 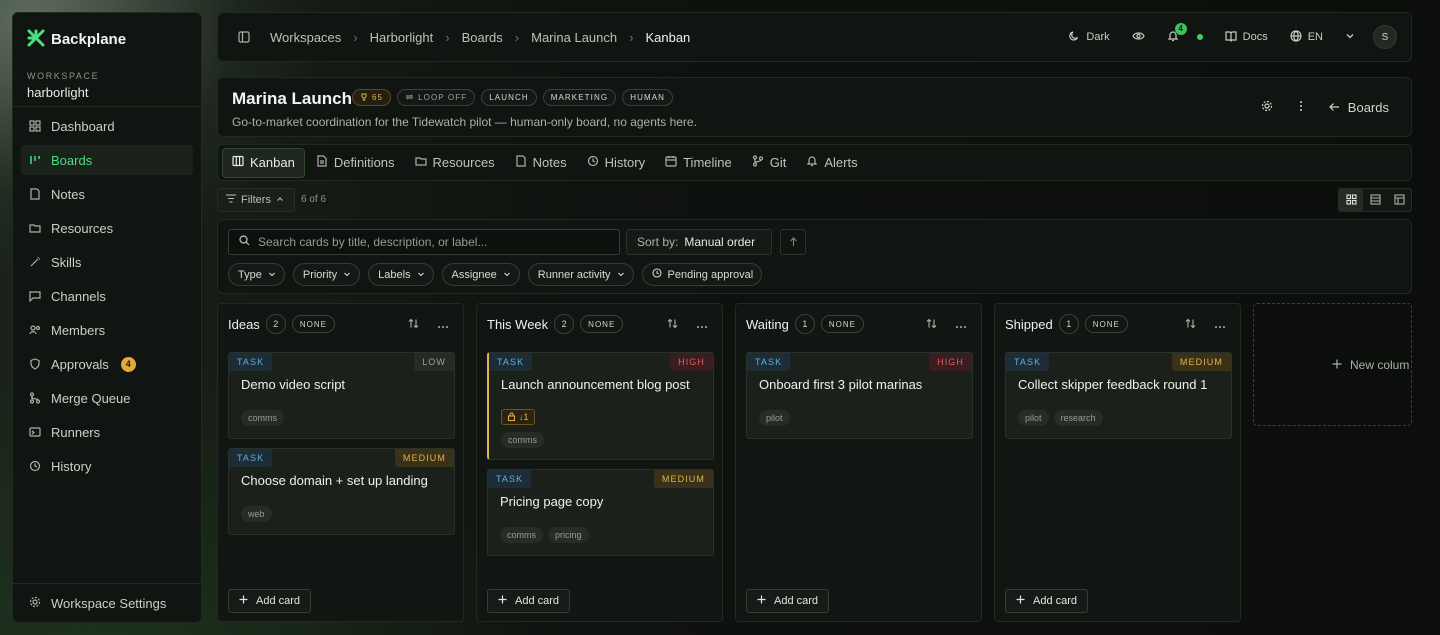 I want to click on filters-button: Filters, so click(x=256, y=200).